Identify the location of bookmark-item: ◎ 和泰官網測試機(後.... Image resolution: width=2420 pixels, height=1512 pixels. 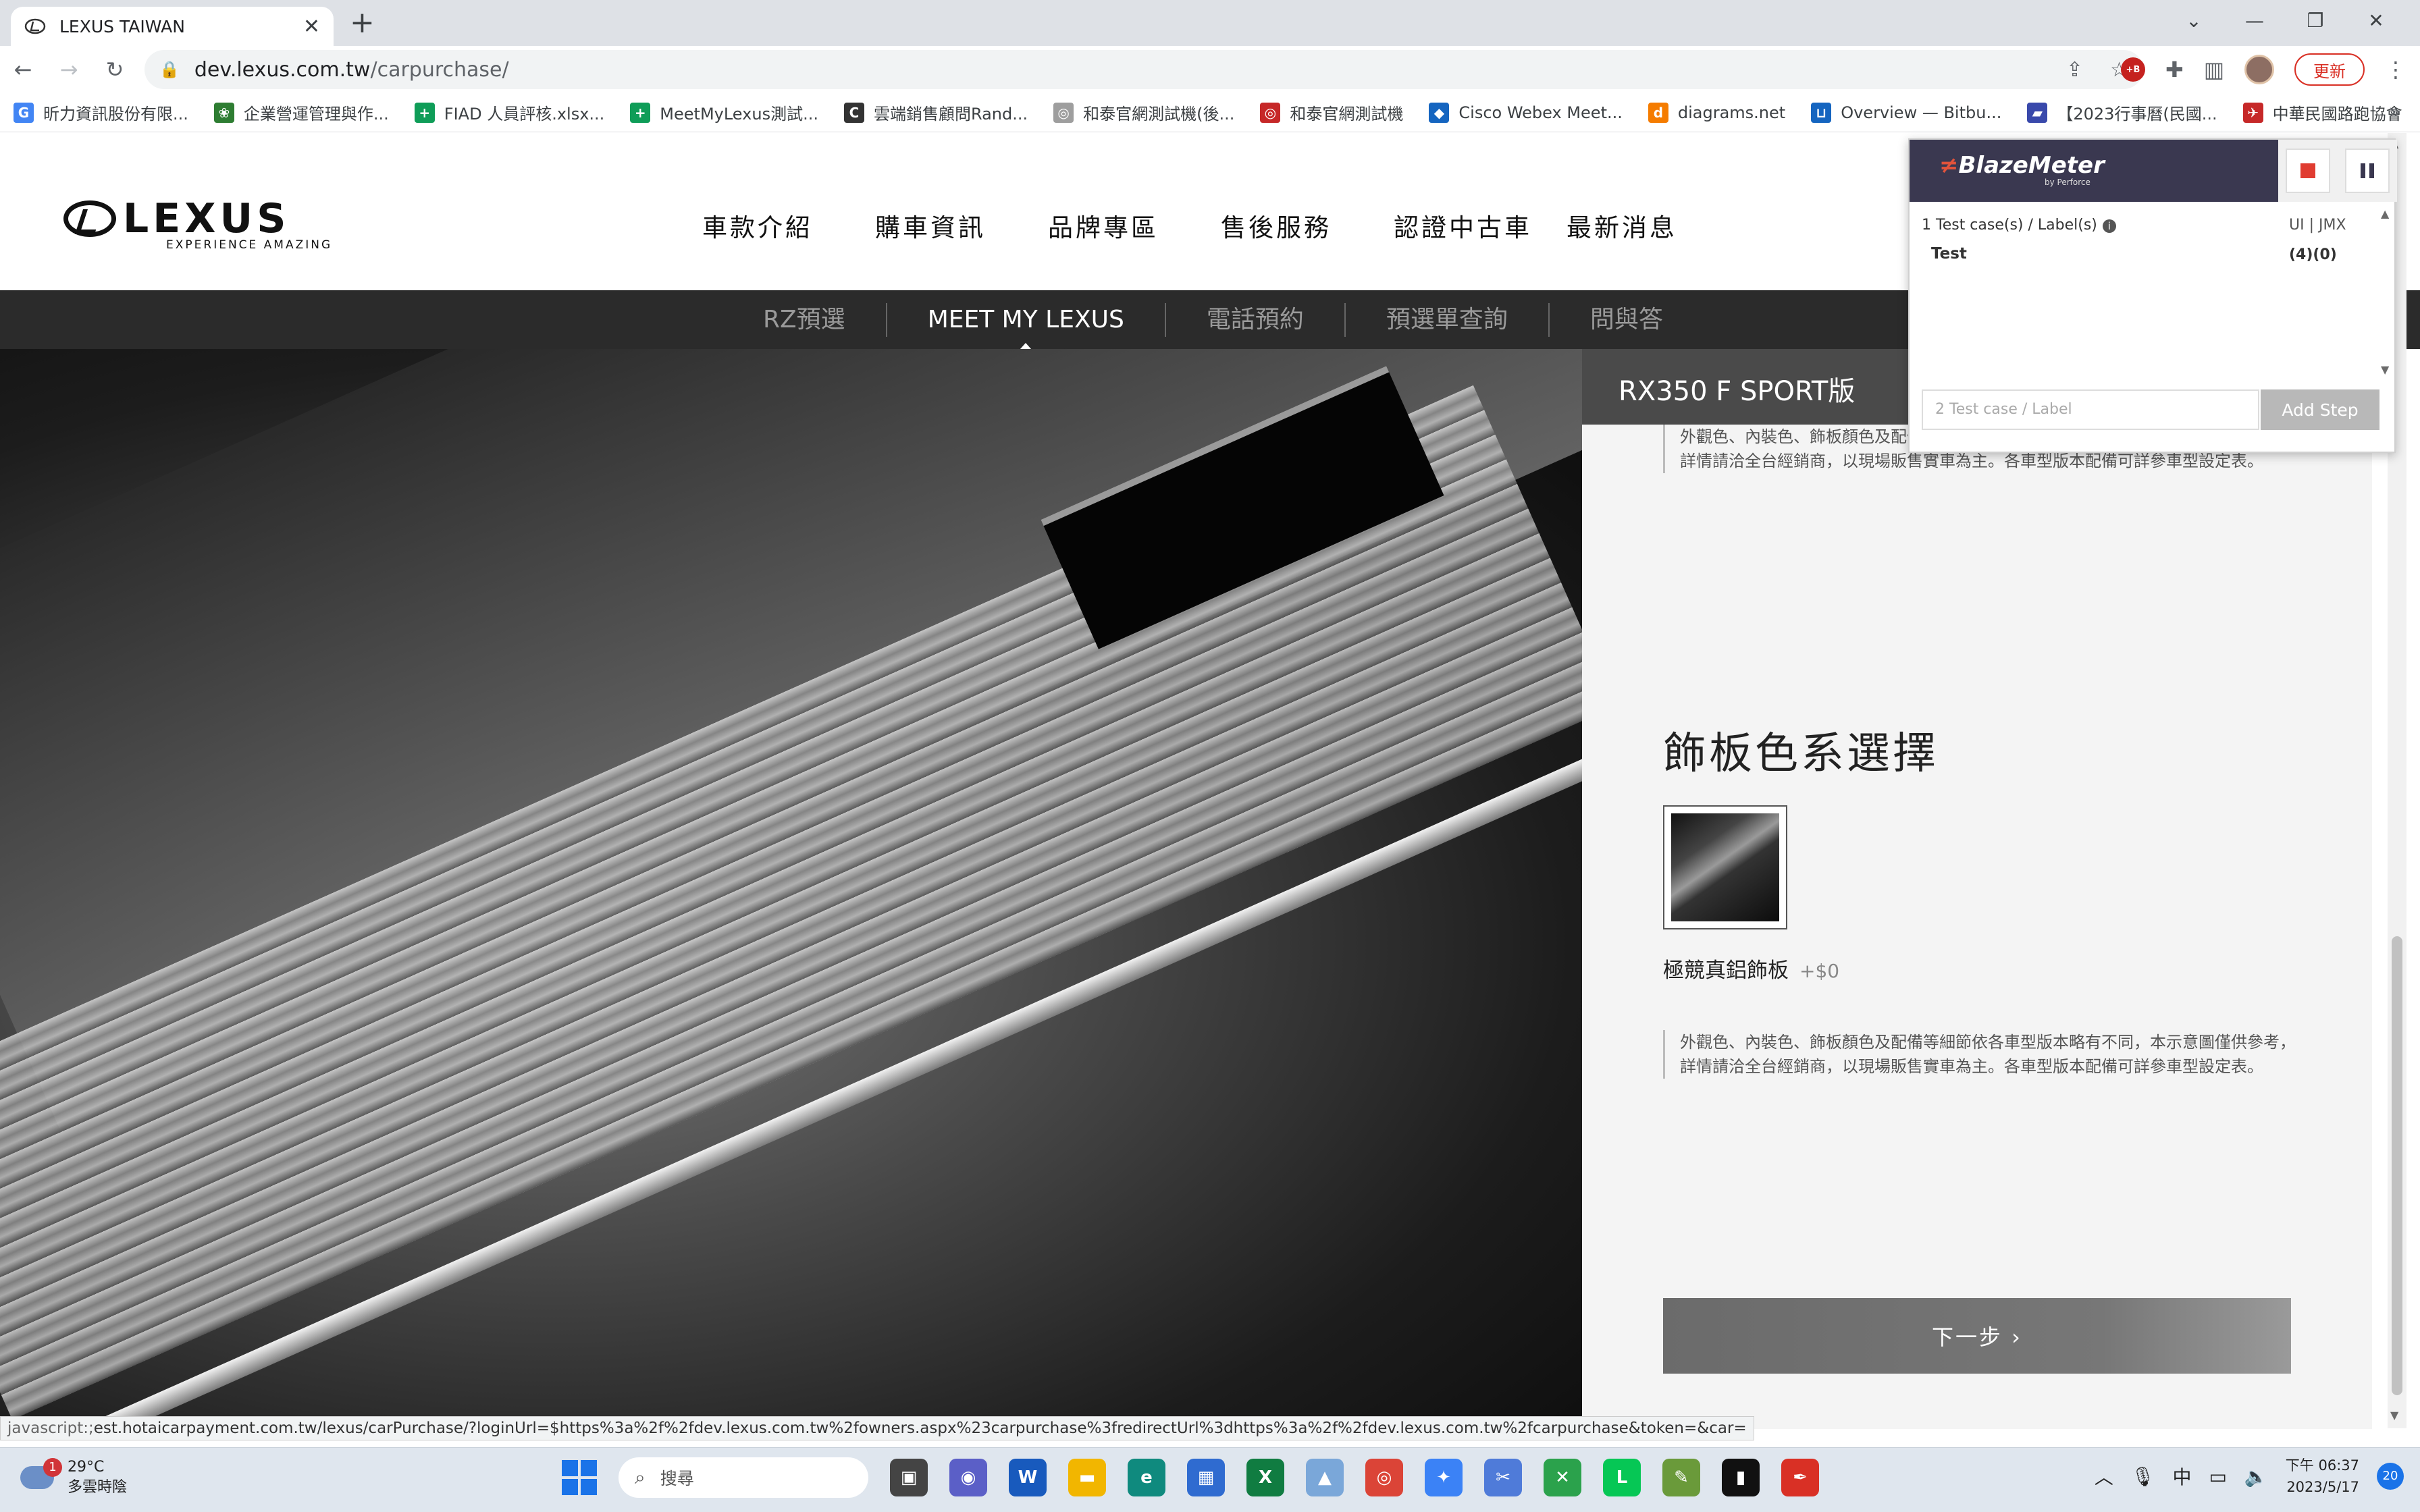
(1143, 112).